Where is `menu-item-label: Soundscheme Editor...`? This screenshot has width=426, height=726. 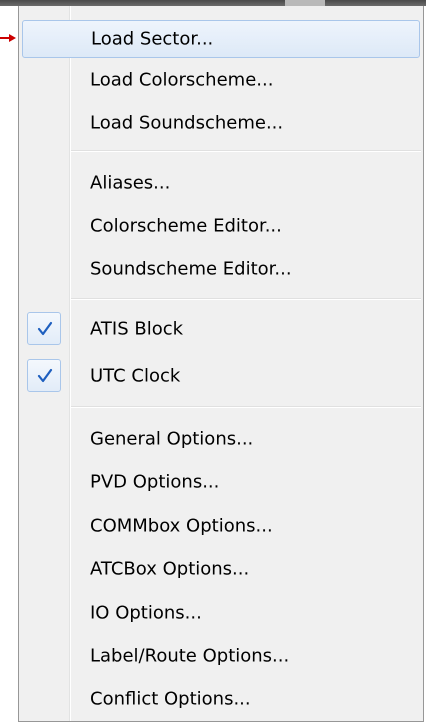 menu-item-label: Soundscheme Editor... is located at coordinates (191, 269).